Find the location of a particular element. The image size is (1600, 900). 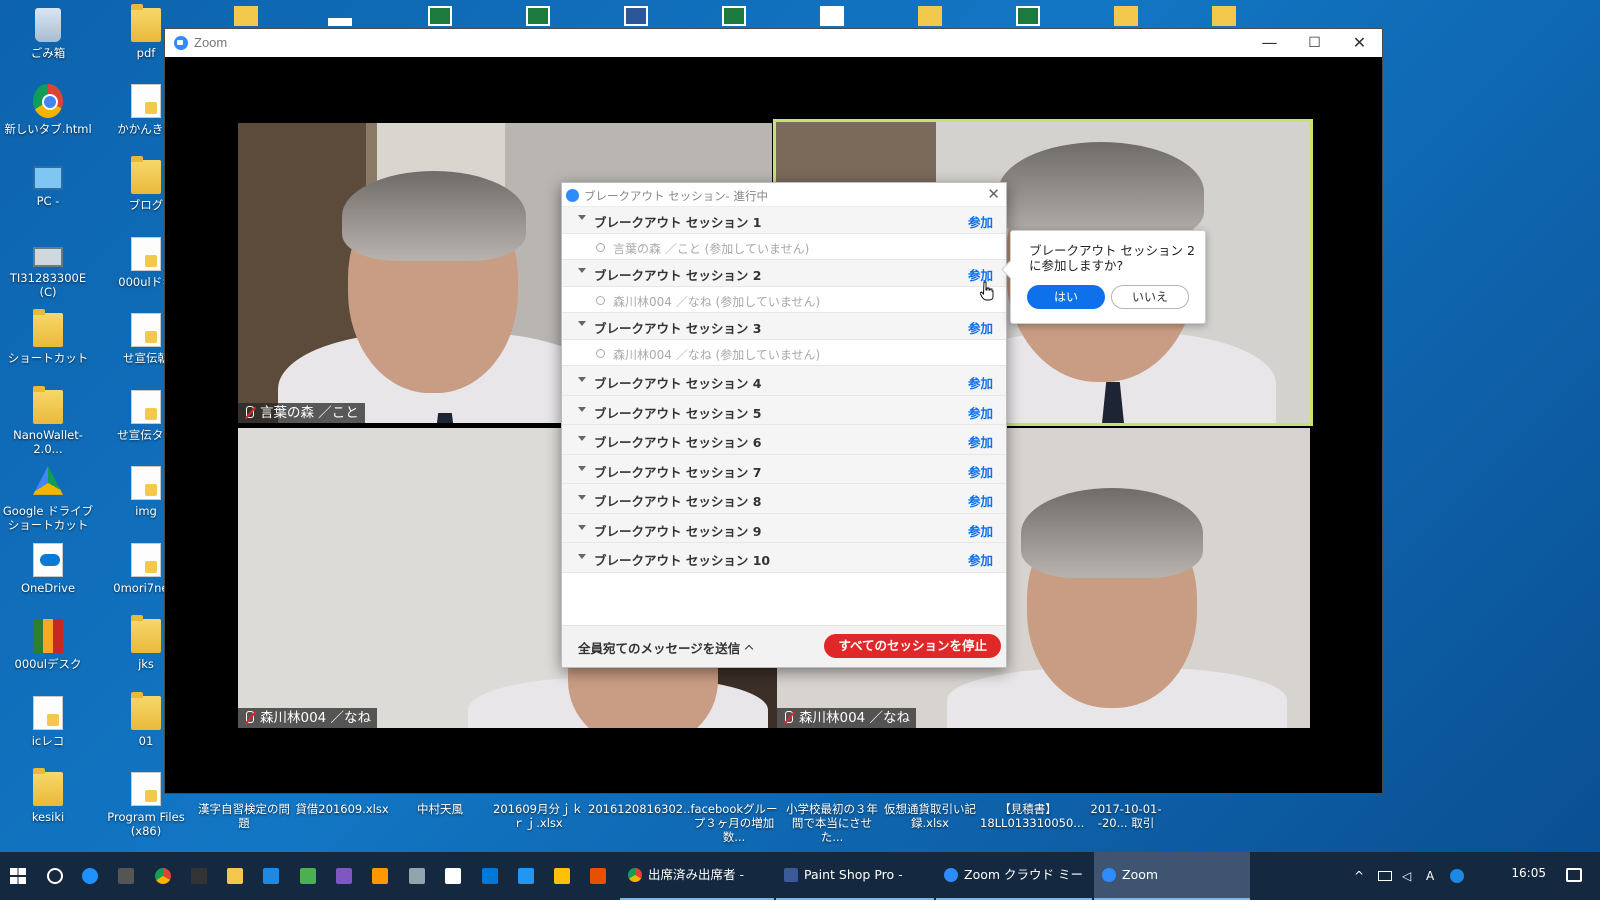

zoom-titlebar: Zoom — ☐ ✕ is located at coordinates (773, 43).